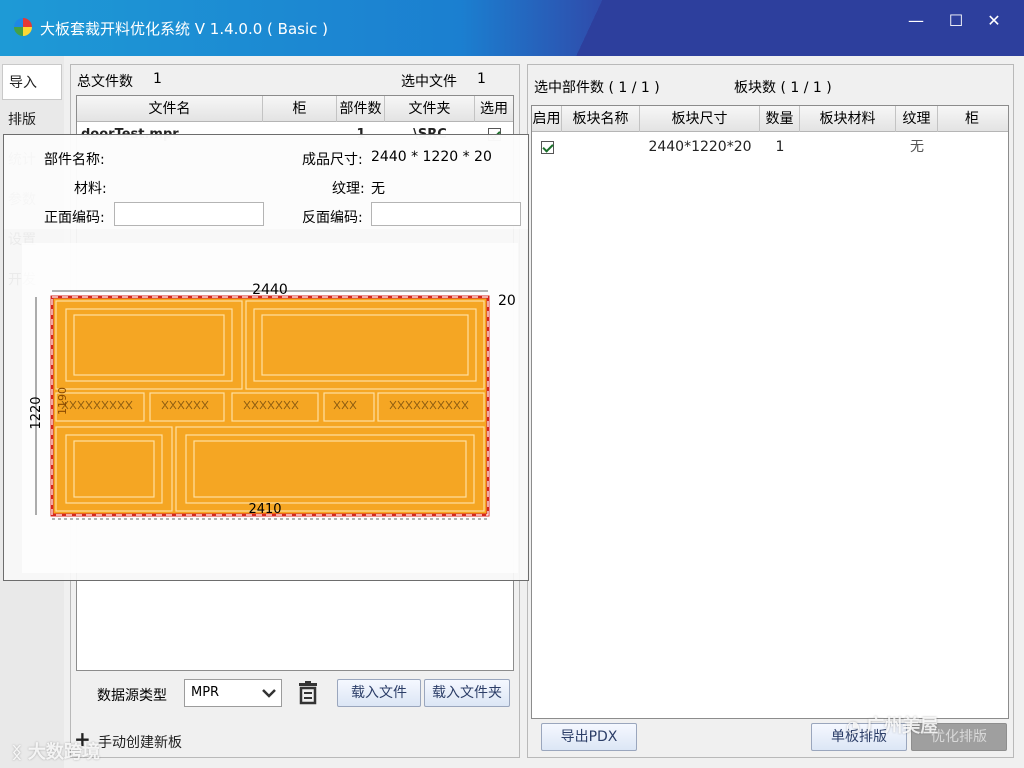  Describe the element at coordinates (430, 109) in the screenshot. I see `col-header-folder: 文件夹` at that location.